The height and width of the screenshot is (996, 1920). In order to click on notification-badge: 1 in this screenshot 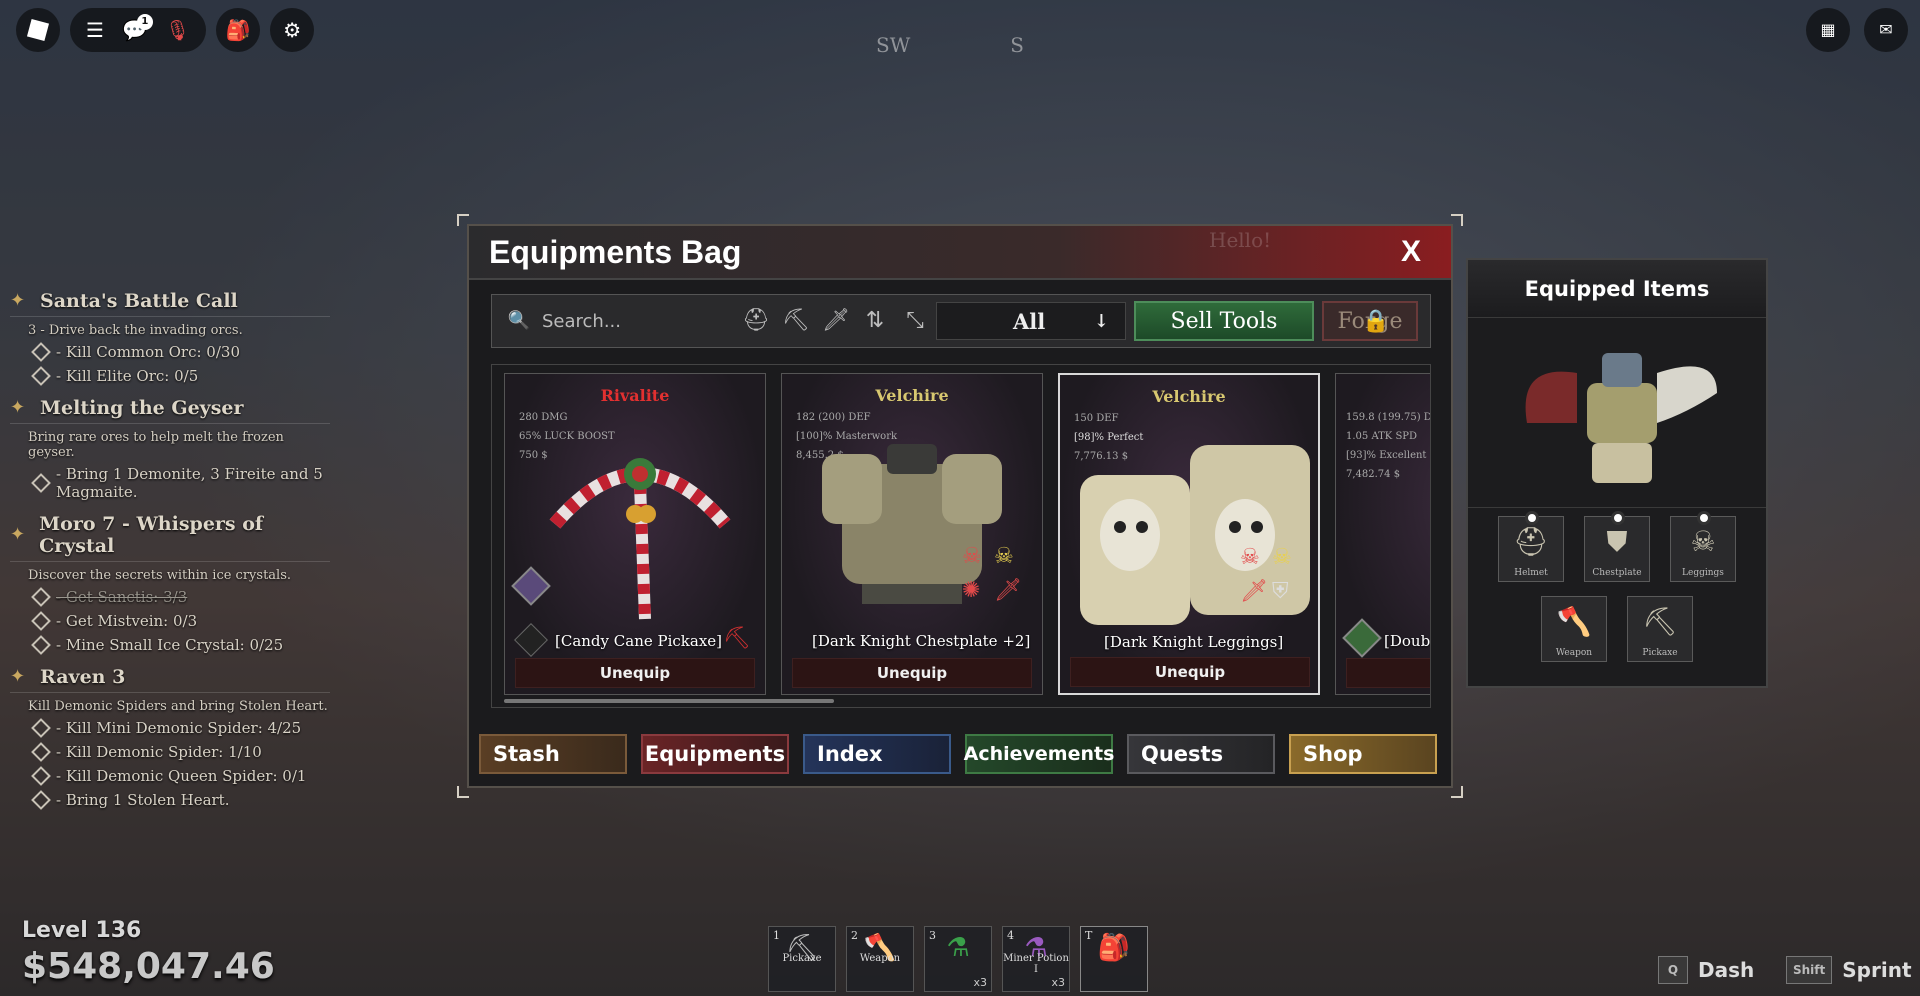, I will do `click(144, 22)`.